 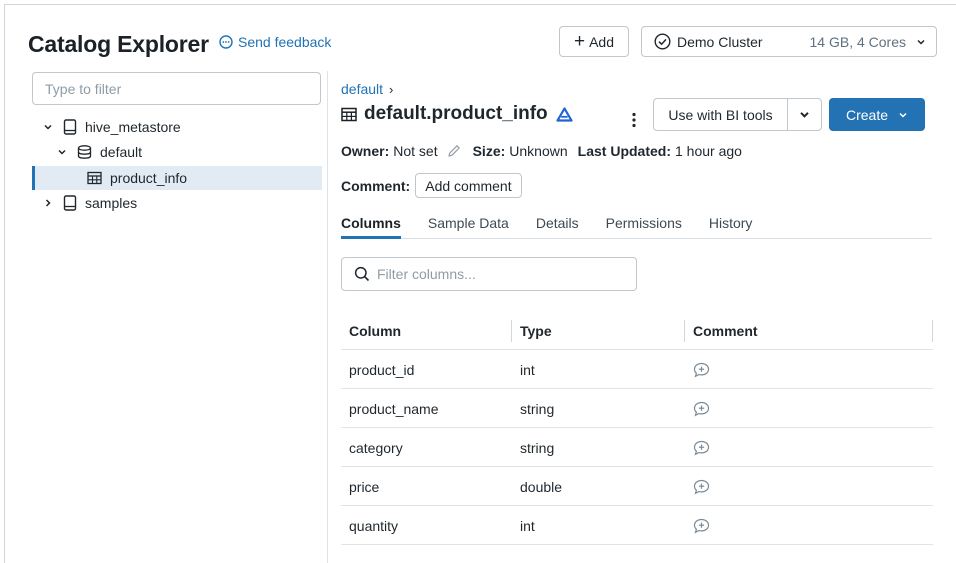 I want to click on tab-columns: Columns, so click(x=371, y=227).